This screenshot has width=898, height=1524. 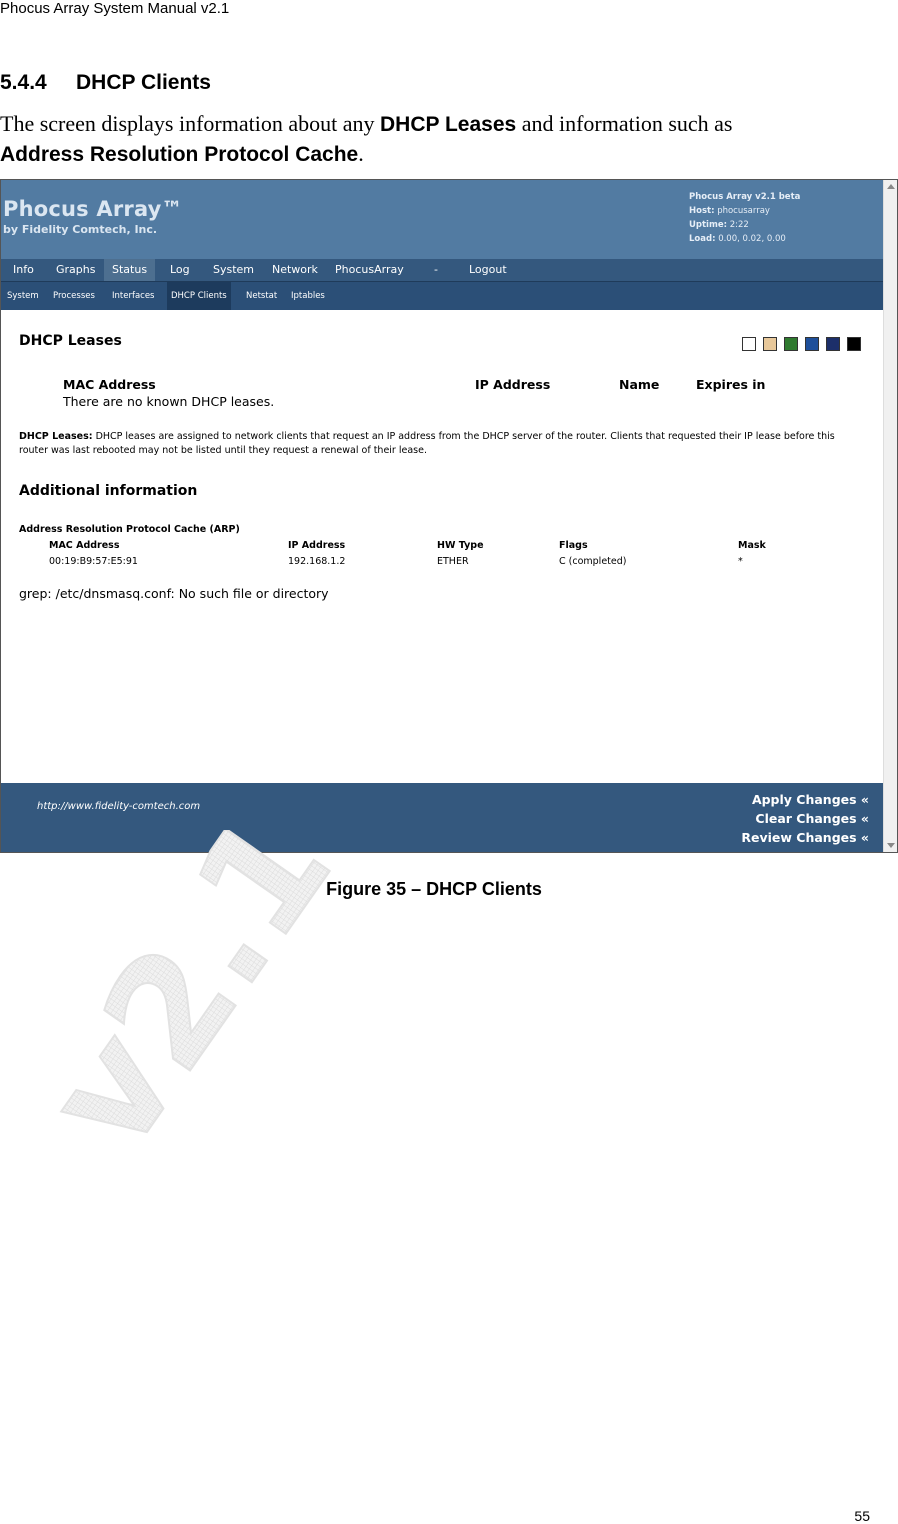 I want to click on version-watermark: v2.1, so click(x=203, y=990).